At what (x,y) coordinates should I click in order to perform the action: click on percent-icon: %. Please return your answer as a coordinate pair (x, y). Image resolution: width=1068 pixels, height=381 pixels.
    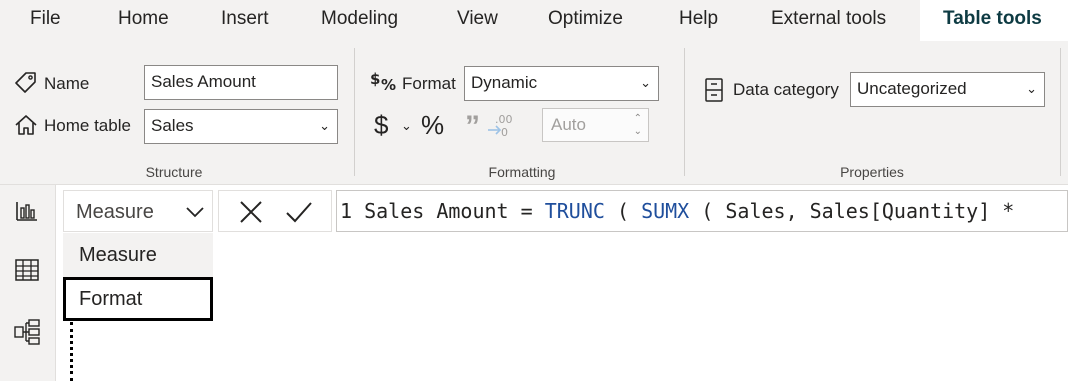
    Looking at the image, I should click on (433, 125).